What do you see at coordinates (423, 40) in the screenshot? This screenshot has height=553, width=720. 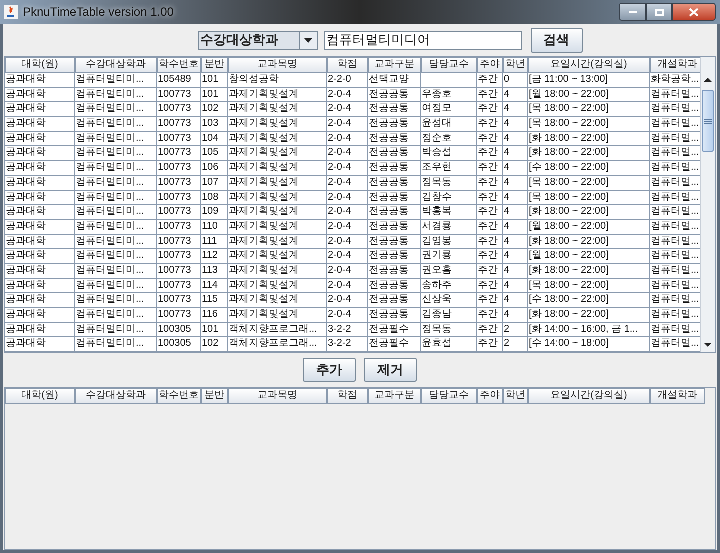 I see `search-field: 컴퓨터멀티미디어` at bounding box center [423, 40].